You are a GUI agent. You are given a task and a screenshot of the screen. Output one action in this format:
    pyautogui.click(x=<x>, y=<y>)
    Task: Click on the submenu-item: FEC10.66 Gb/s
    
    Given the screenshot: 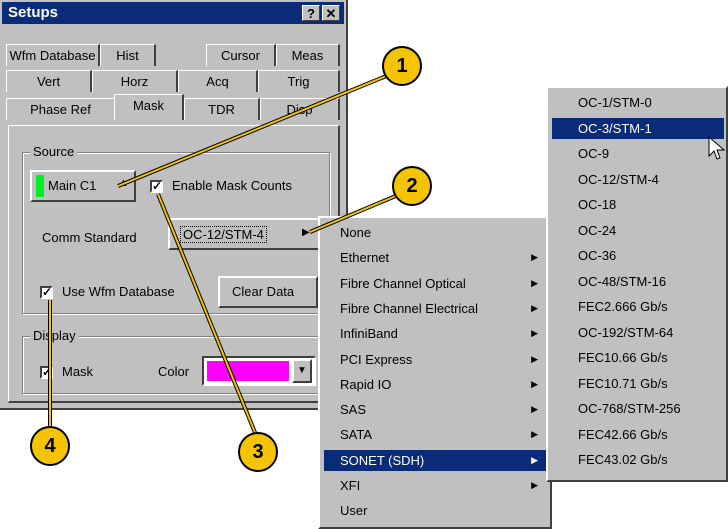 What is the action you would take?
    pyautogui.click(x=638, y=357)
    